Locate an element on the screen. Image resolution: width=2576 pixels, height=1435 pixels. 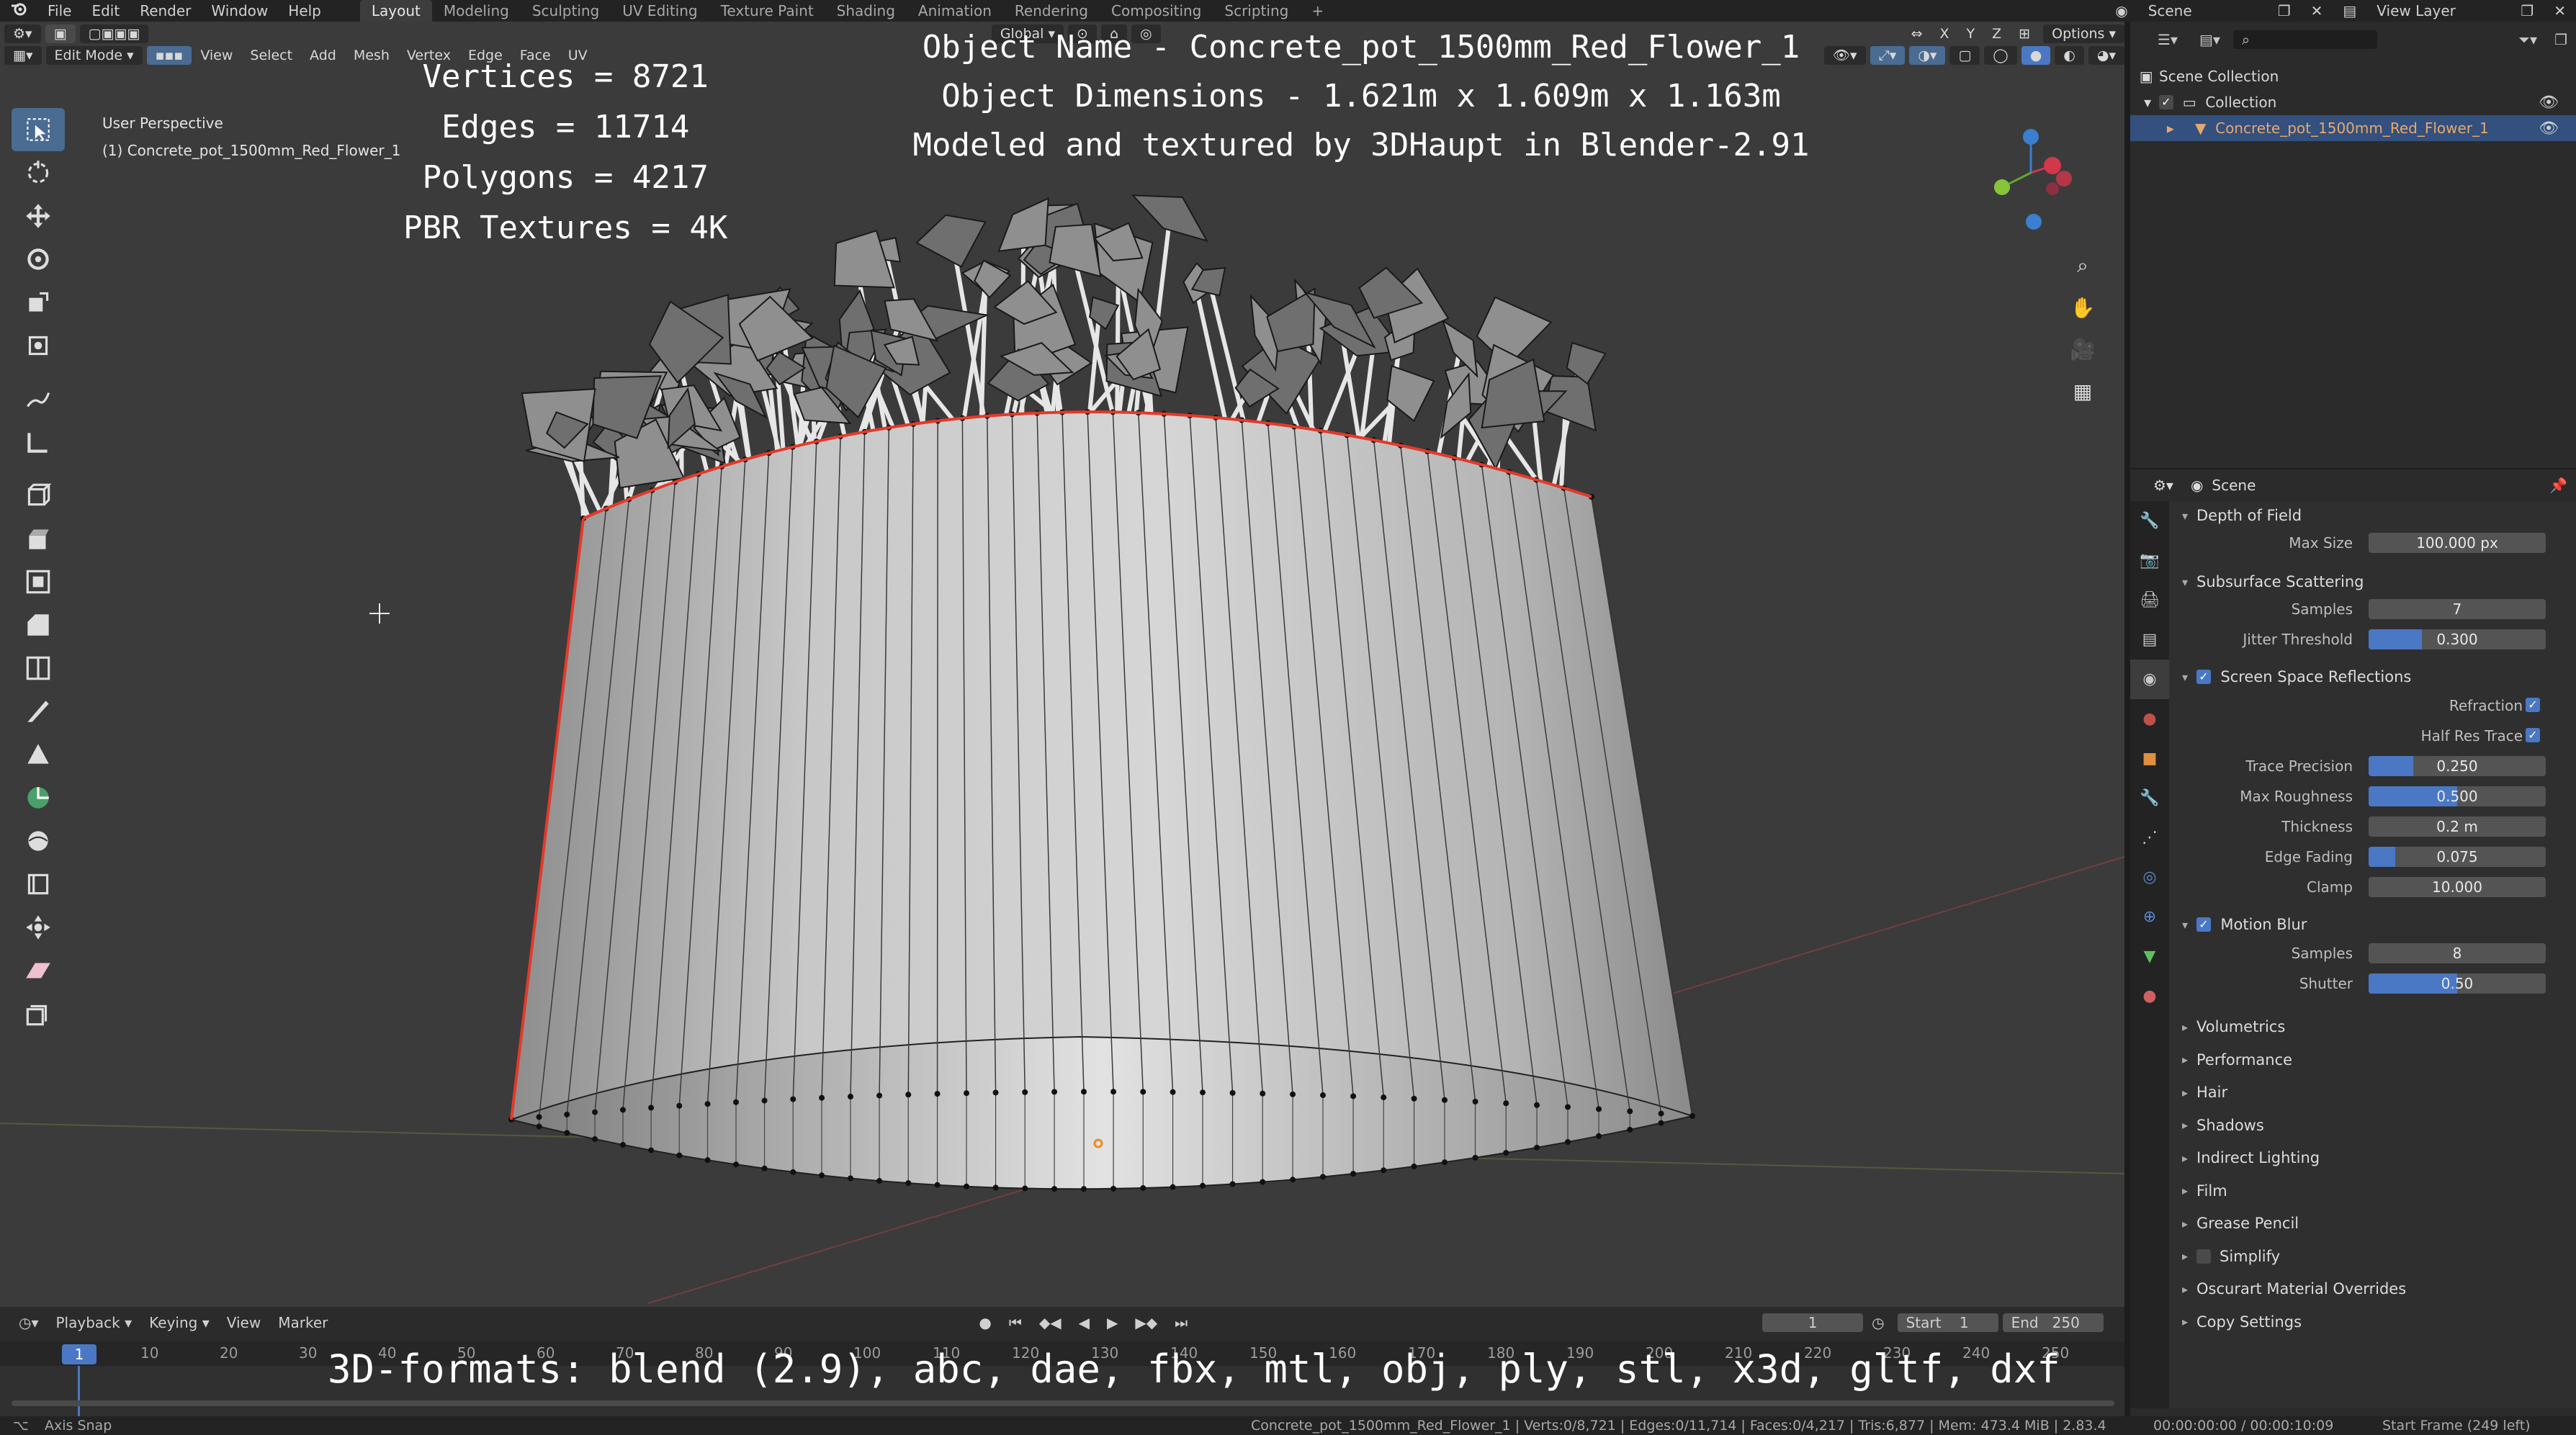
tool-tab-icon: 🔧 is located at coordinates (2149, 521).